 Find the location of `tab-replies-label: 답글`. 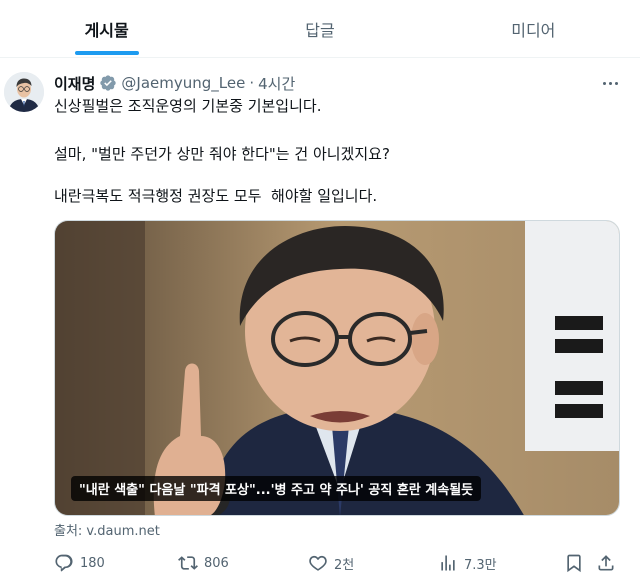

tab-replies-label: 답글 is located at coordinates (320, 30).